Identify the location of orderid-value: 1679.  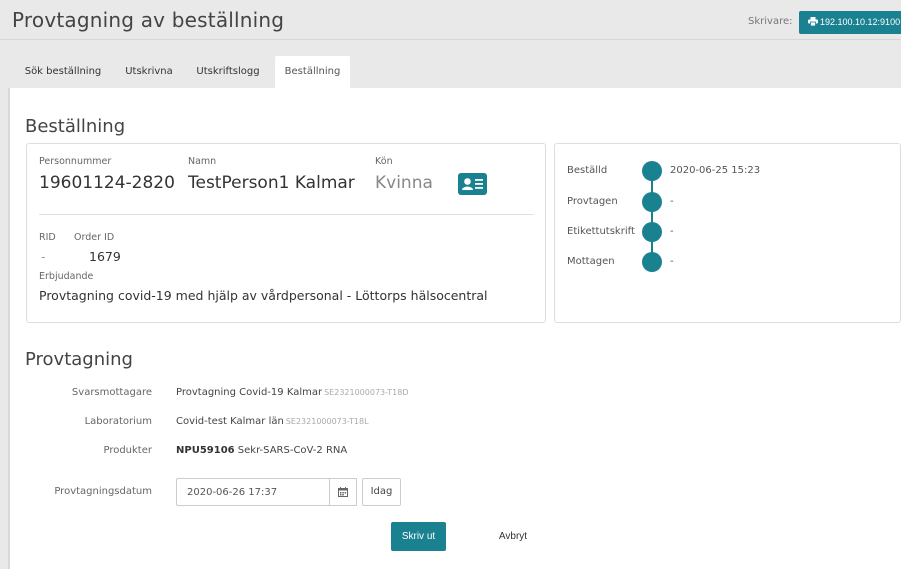
(105, 256).